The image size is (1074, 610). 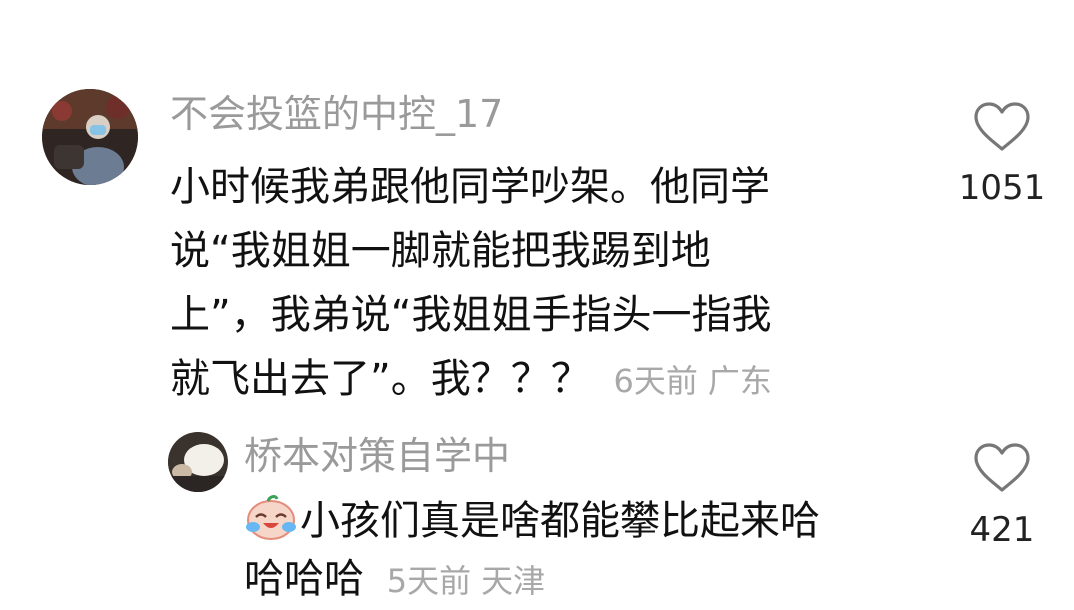 I want to click on comment-last-line: 哈哈哈 5天前 天津, so click(x=574, y=580).